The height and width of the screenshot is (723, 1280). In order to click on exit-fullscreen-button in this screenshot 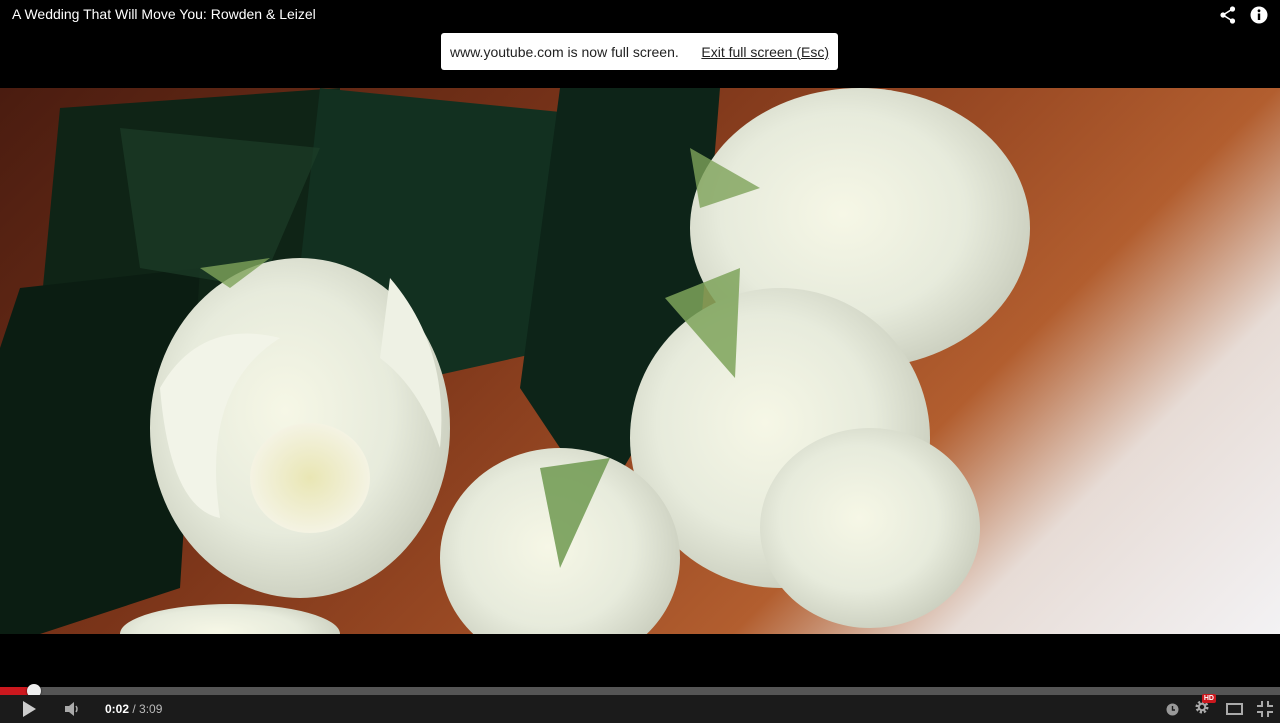, I will do `click(1265, 709)`.